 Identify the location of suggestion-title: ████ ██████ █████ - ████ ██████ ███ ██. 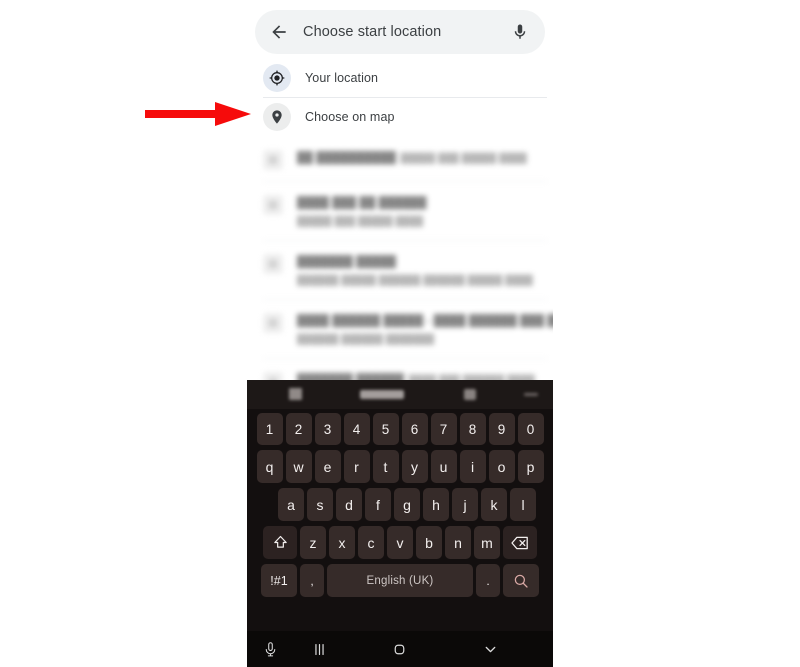
(425, 321).